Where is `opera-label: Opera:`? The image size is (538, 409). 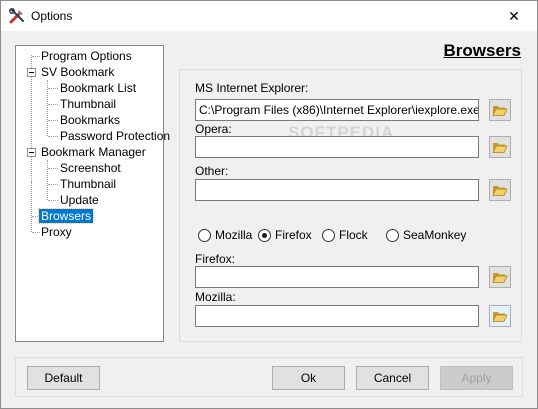
opera-label: Opera: is located at coordinates (213, 129).